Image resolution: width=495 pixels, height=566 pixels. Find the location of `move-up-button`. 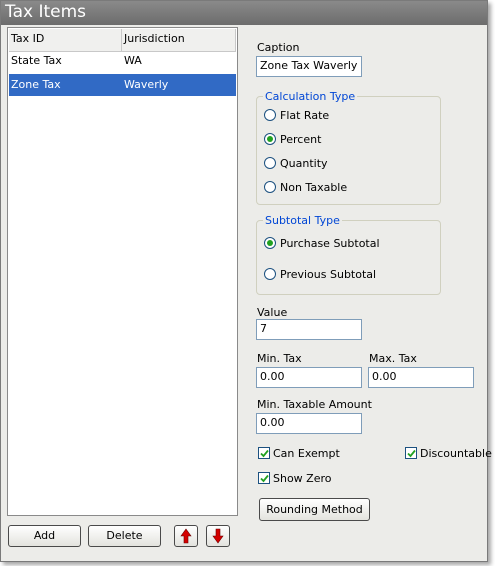

move-up-button is located at coordinates (186, 536).